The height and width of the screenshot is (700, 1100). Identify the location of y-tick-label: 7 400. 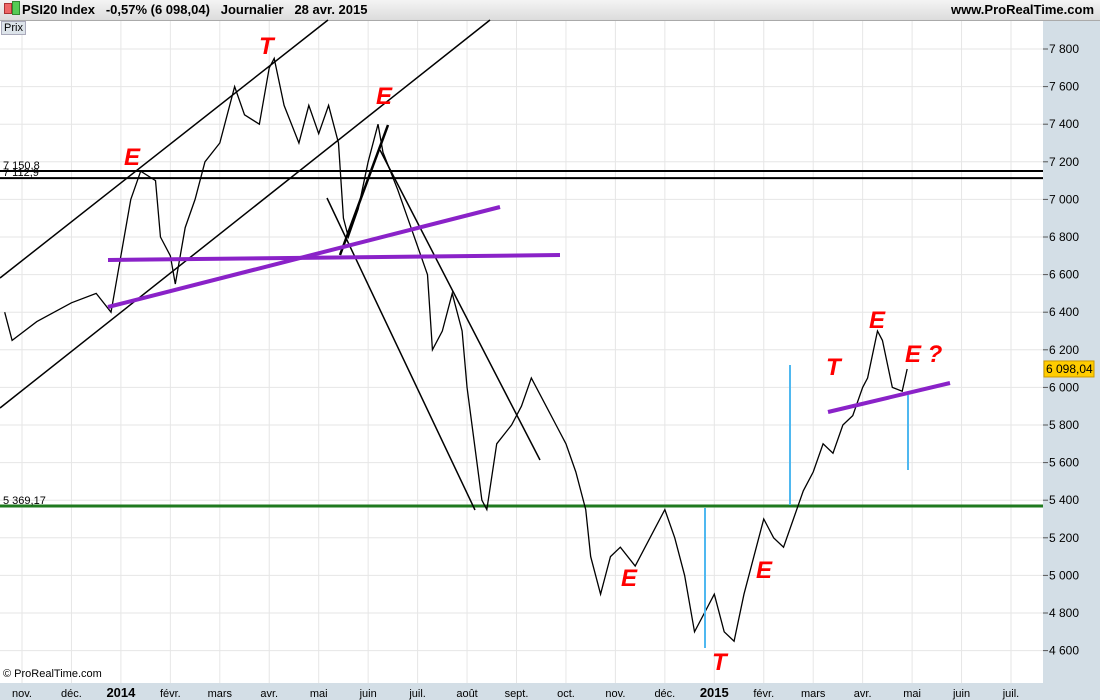
(1064, 124).